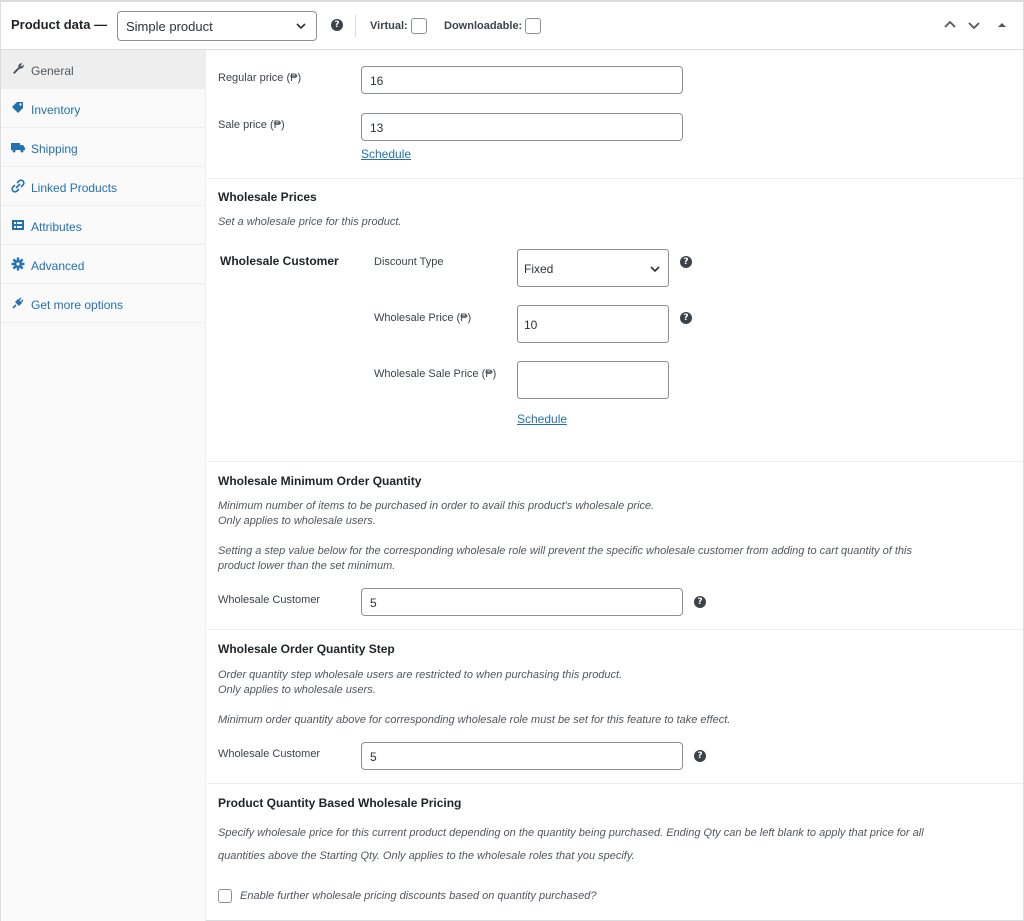 Image resolution: width=1024 pixels, height=921 pixels. I want to click on qty-step-input: 5, so click(522, 756).